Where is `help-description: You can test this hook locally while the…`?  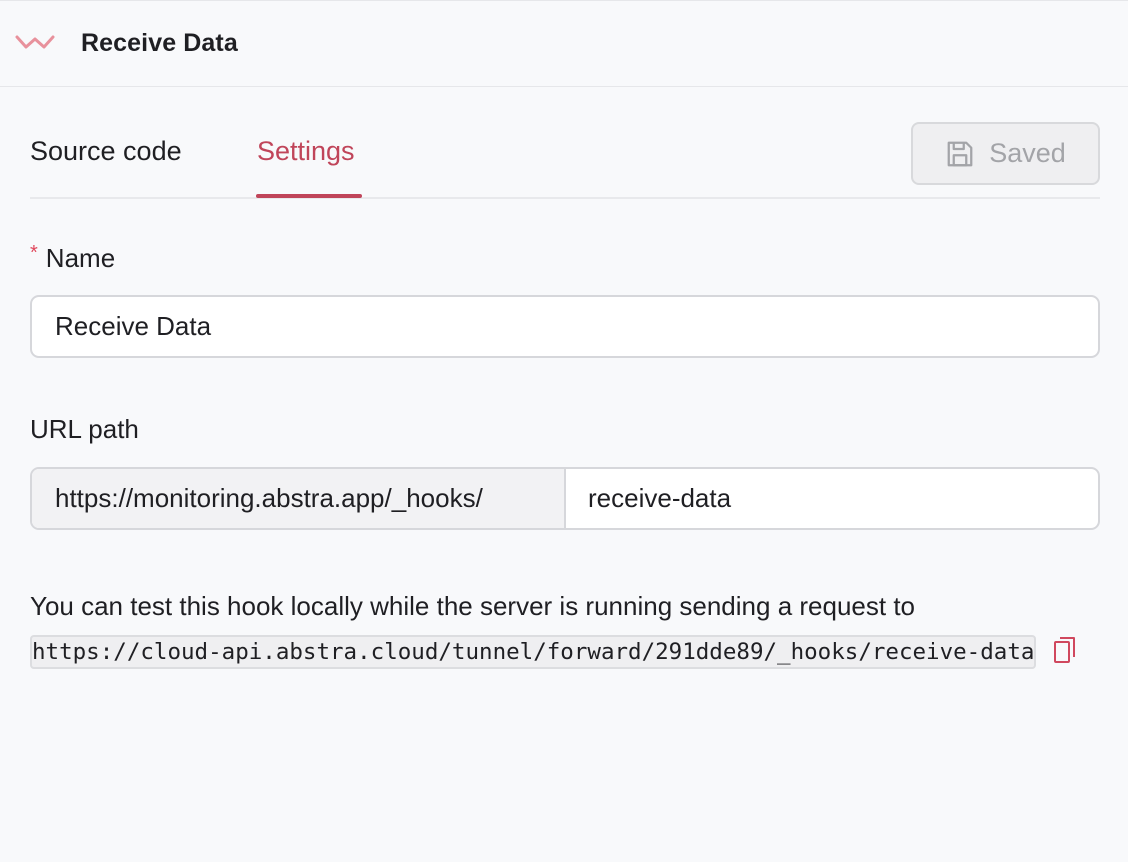
help-description: You can test this hook locally while the… is located at coordinates (473, 606).